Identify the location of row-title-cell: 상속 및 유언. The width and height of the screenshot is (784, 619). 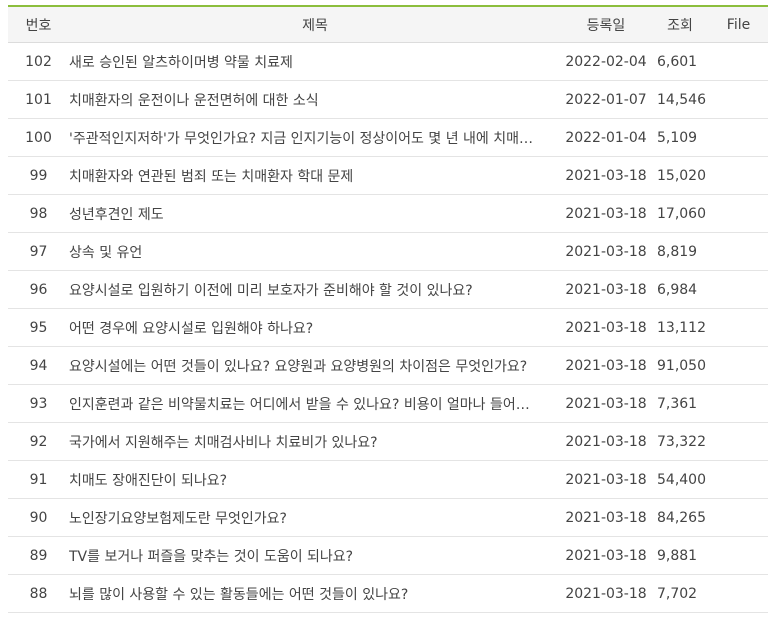
(315, 251).